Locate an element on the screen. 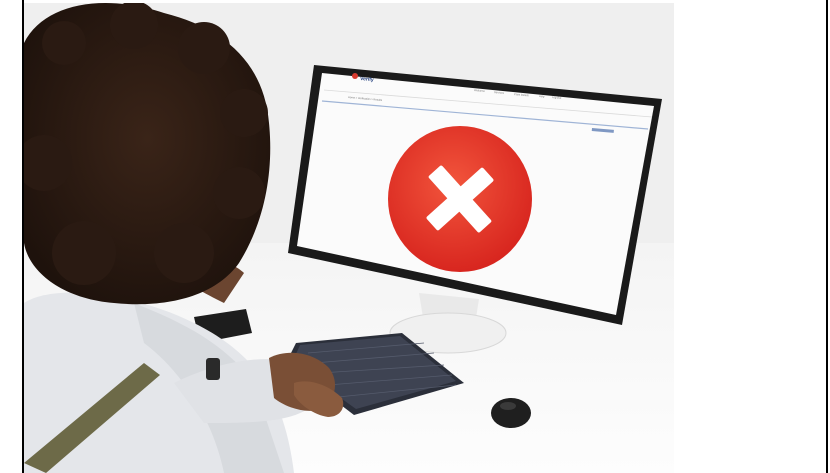  wristwatch is located at coordinates (213, 369).